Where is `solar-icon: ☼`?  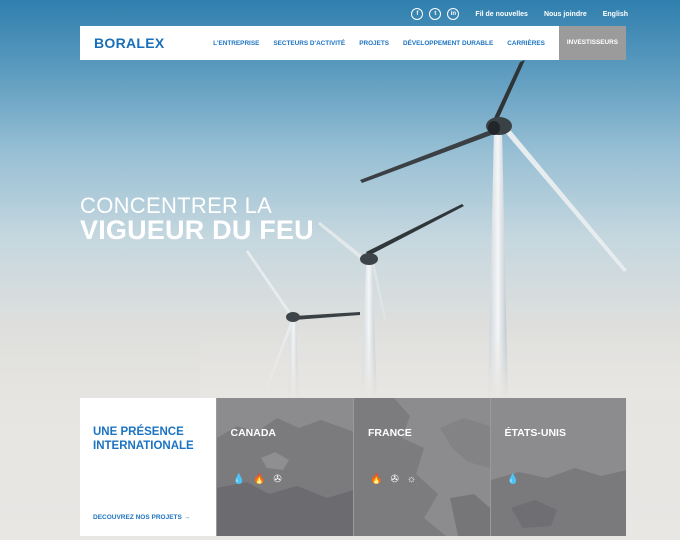 solar-icon: ☼ is located at coordinates (411, 479).